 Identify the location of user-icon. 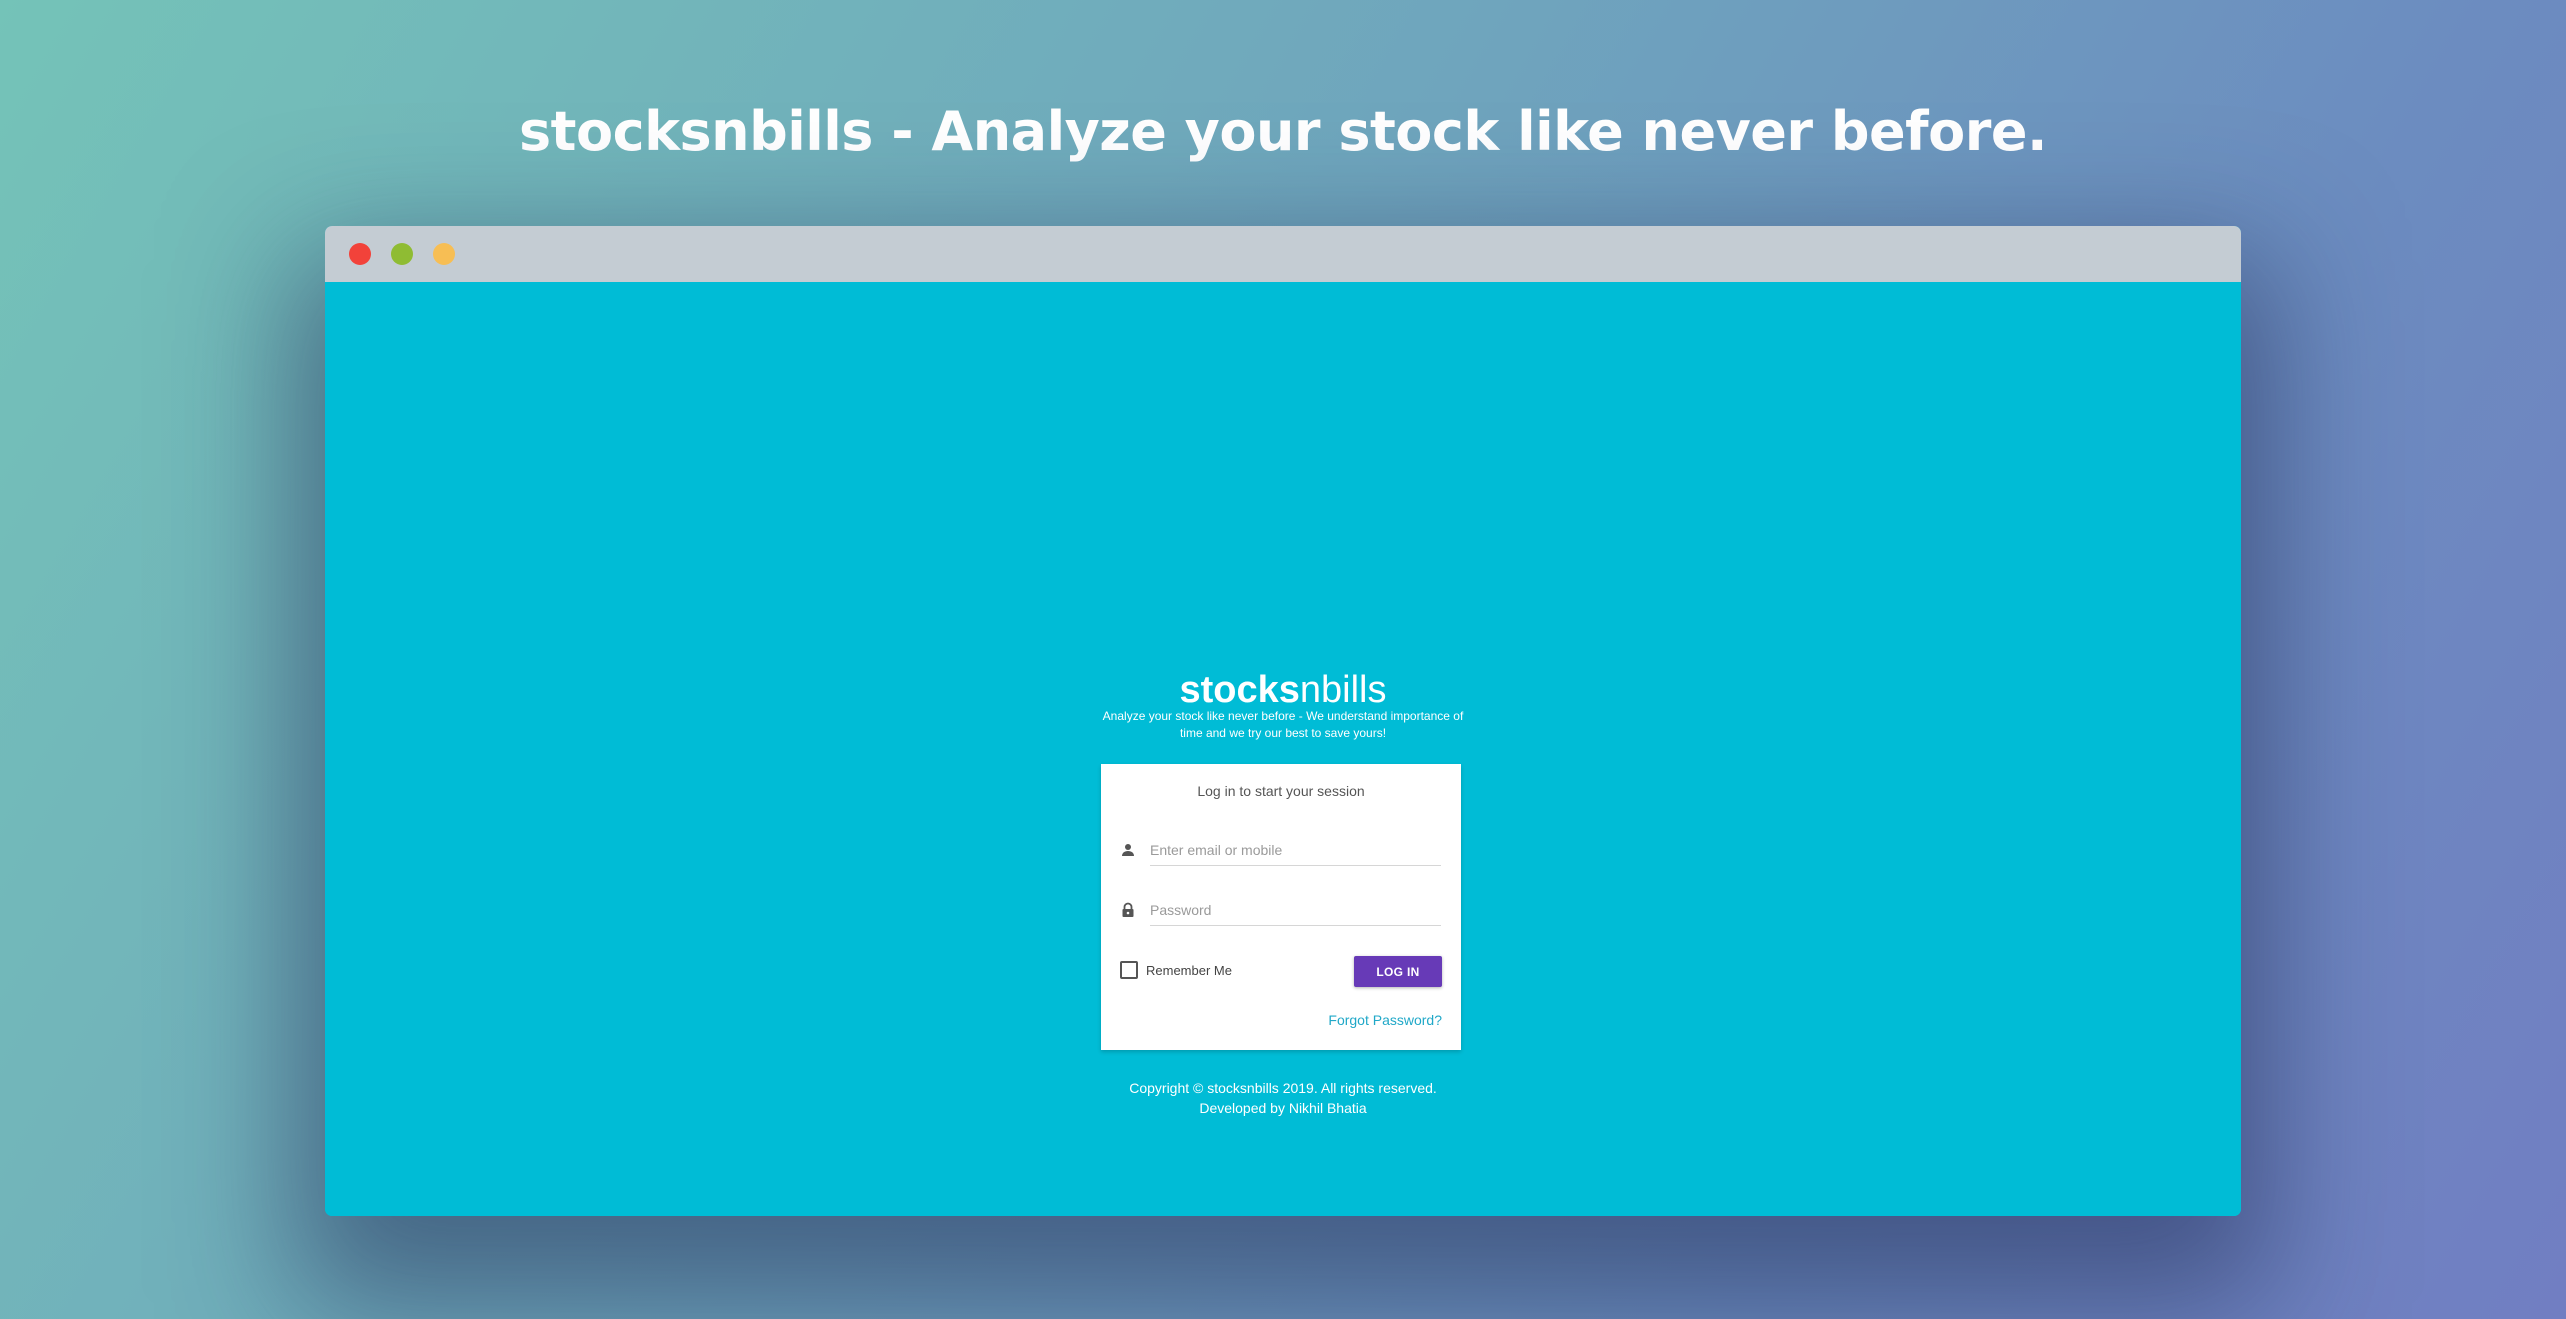
(1128, 850).